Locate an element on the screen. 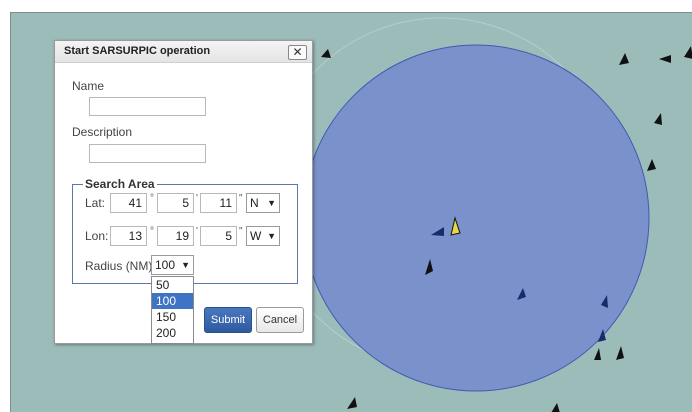 This screenshot has width=692, height=412. description-label: Description is located at coordinates (102, 132).